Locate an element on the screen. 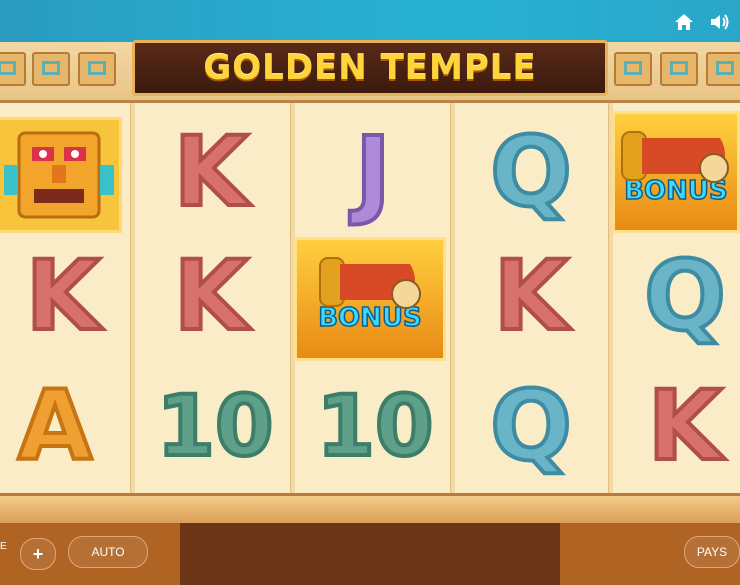 This screenshot has width=740, height=585. symbol-j: J is located at coordinates (373, 172).